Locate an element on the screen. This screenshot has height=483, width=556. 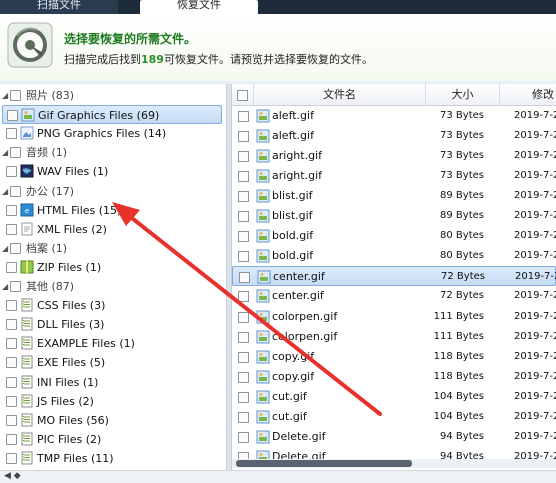
tree-item: EXE Files (5) is located at coordinates (113, 362).